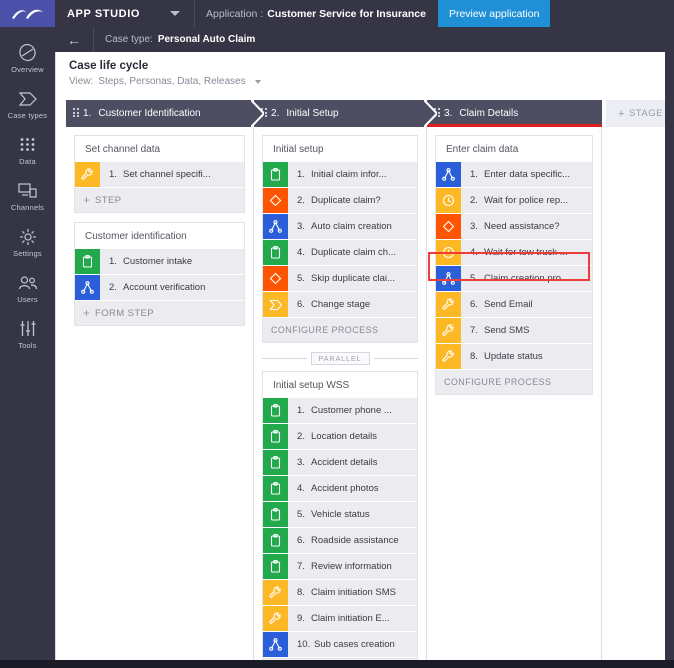 This screenshot has height=668, width=674. Describe the element at coordinates (159, 313) in the screenshot. I see `add-form-step-button: + FORM STEP` at that location.